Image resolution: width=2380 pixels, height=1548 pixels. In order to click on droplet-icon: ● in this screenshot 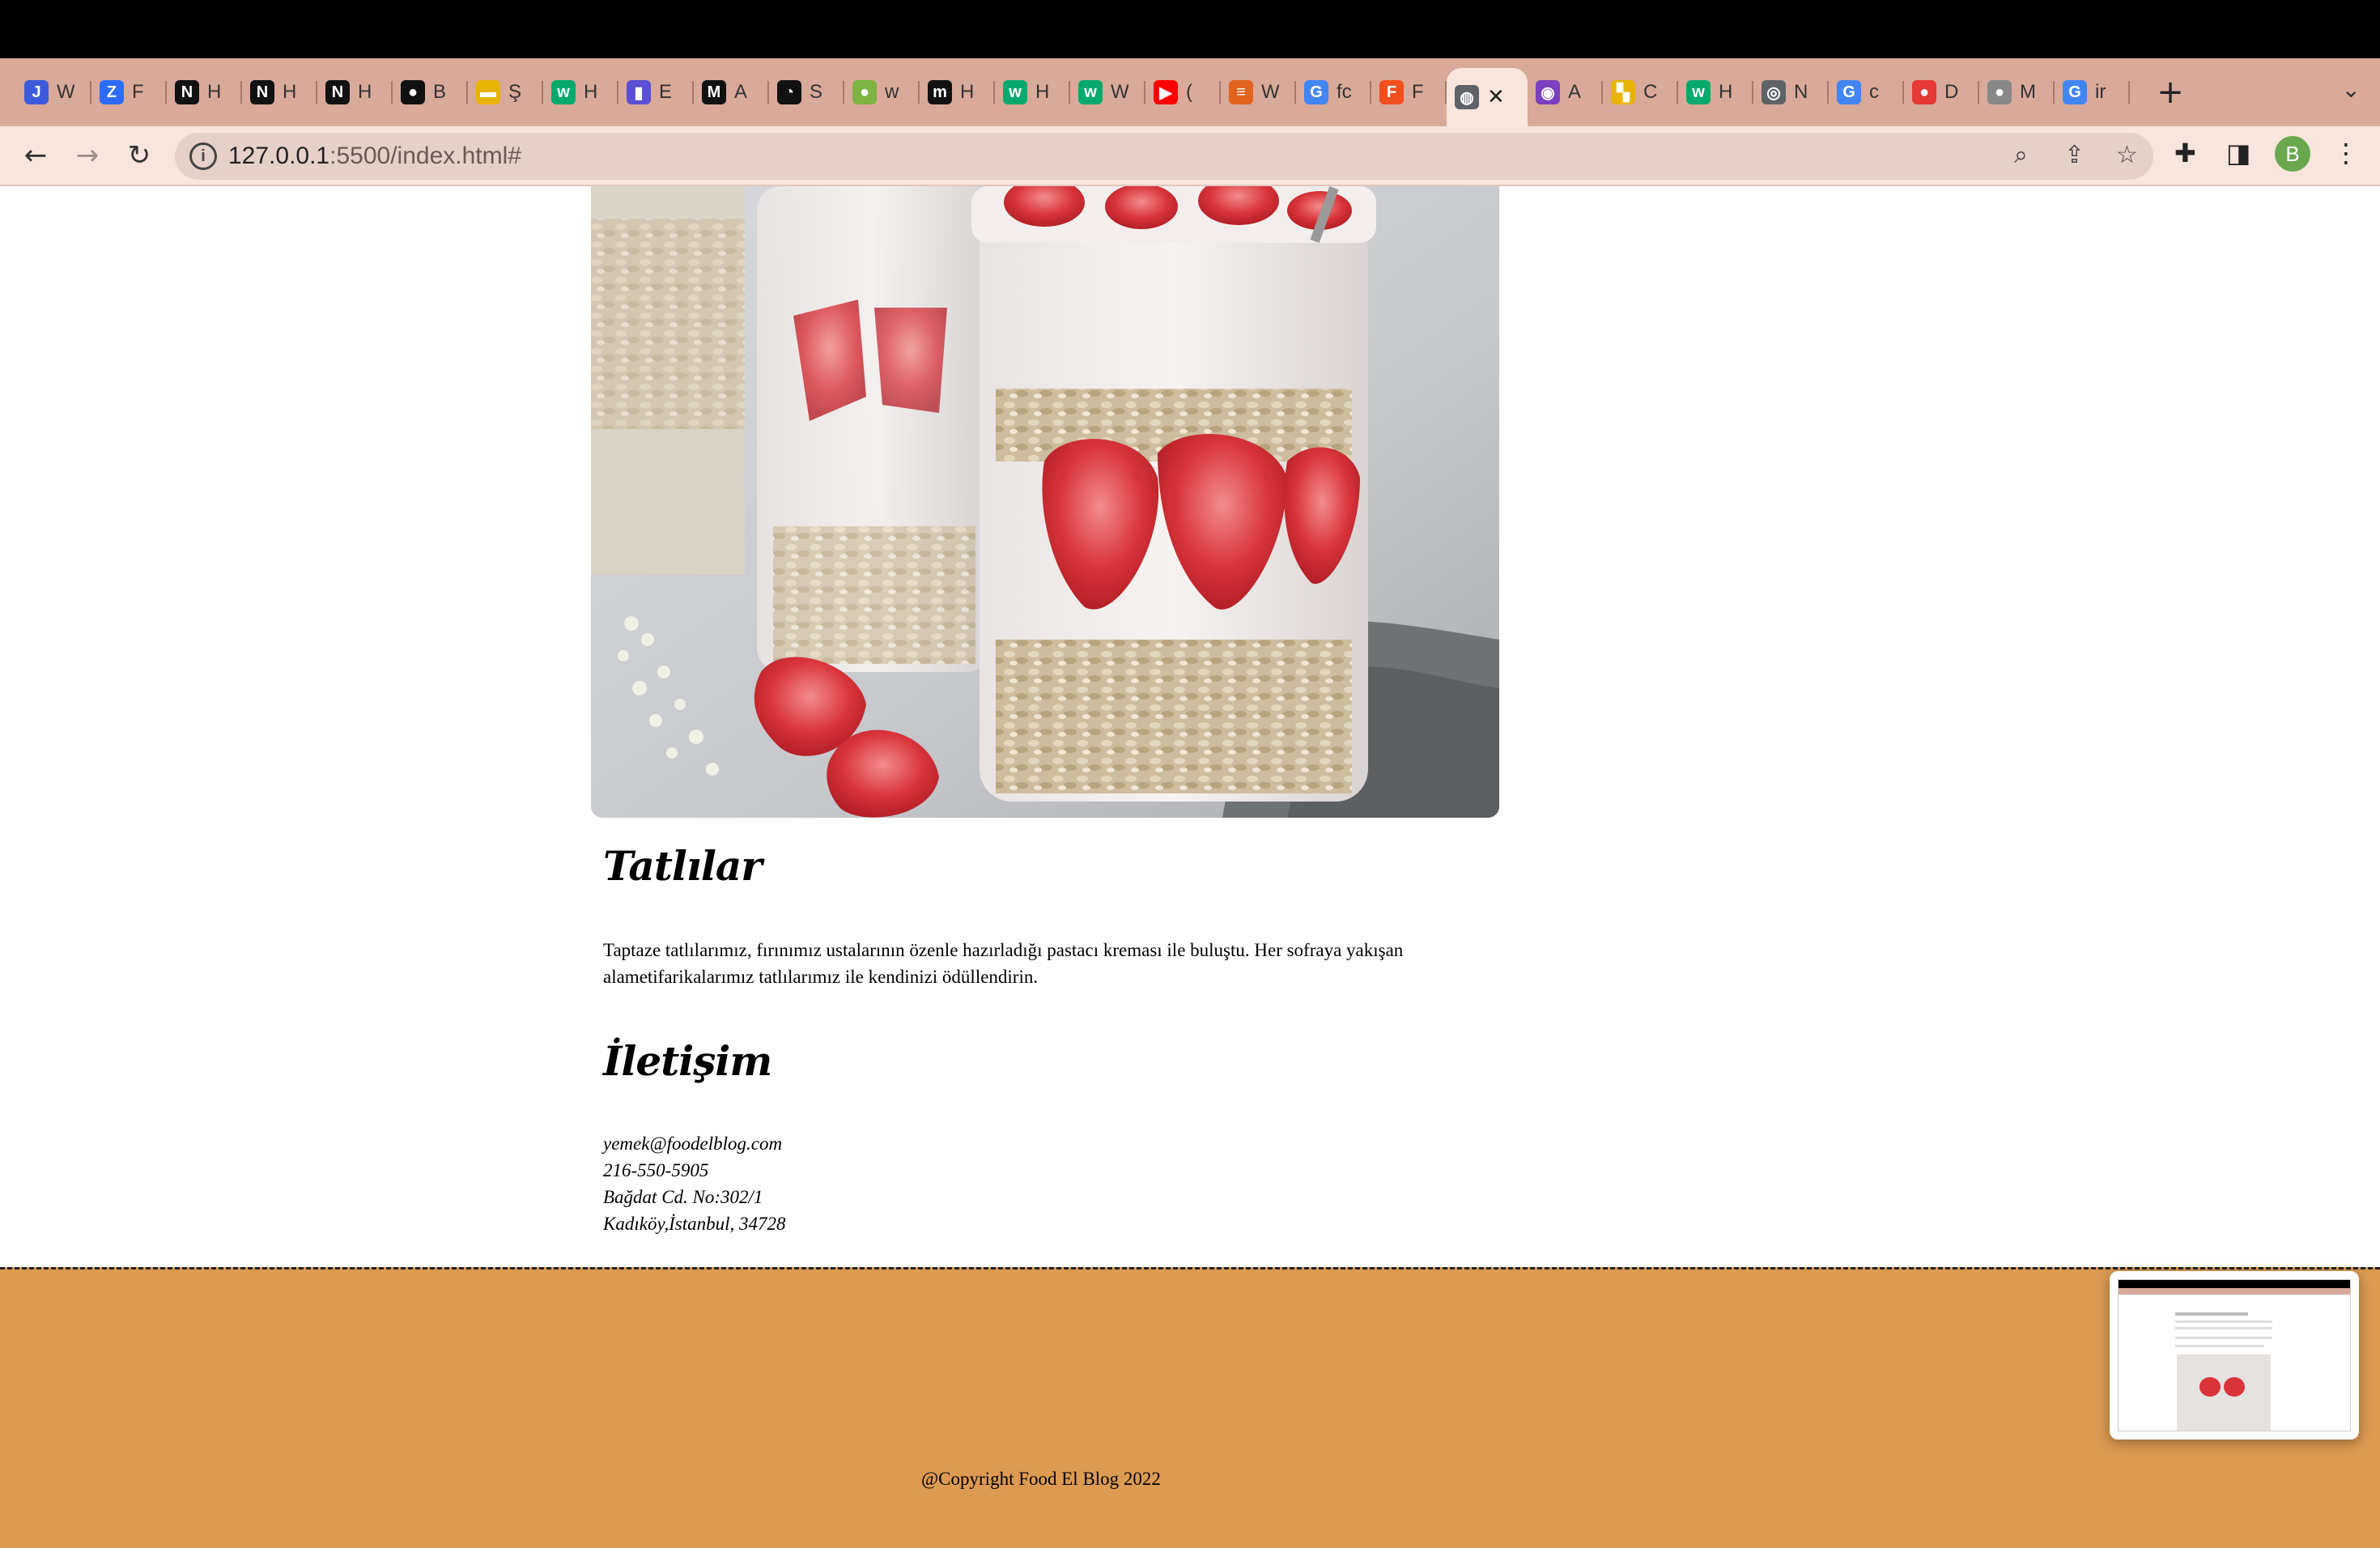, I will do `click(865, 92)`.